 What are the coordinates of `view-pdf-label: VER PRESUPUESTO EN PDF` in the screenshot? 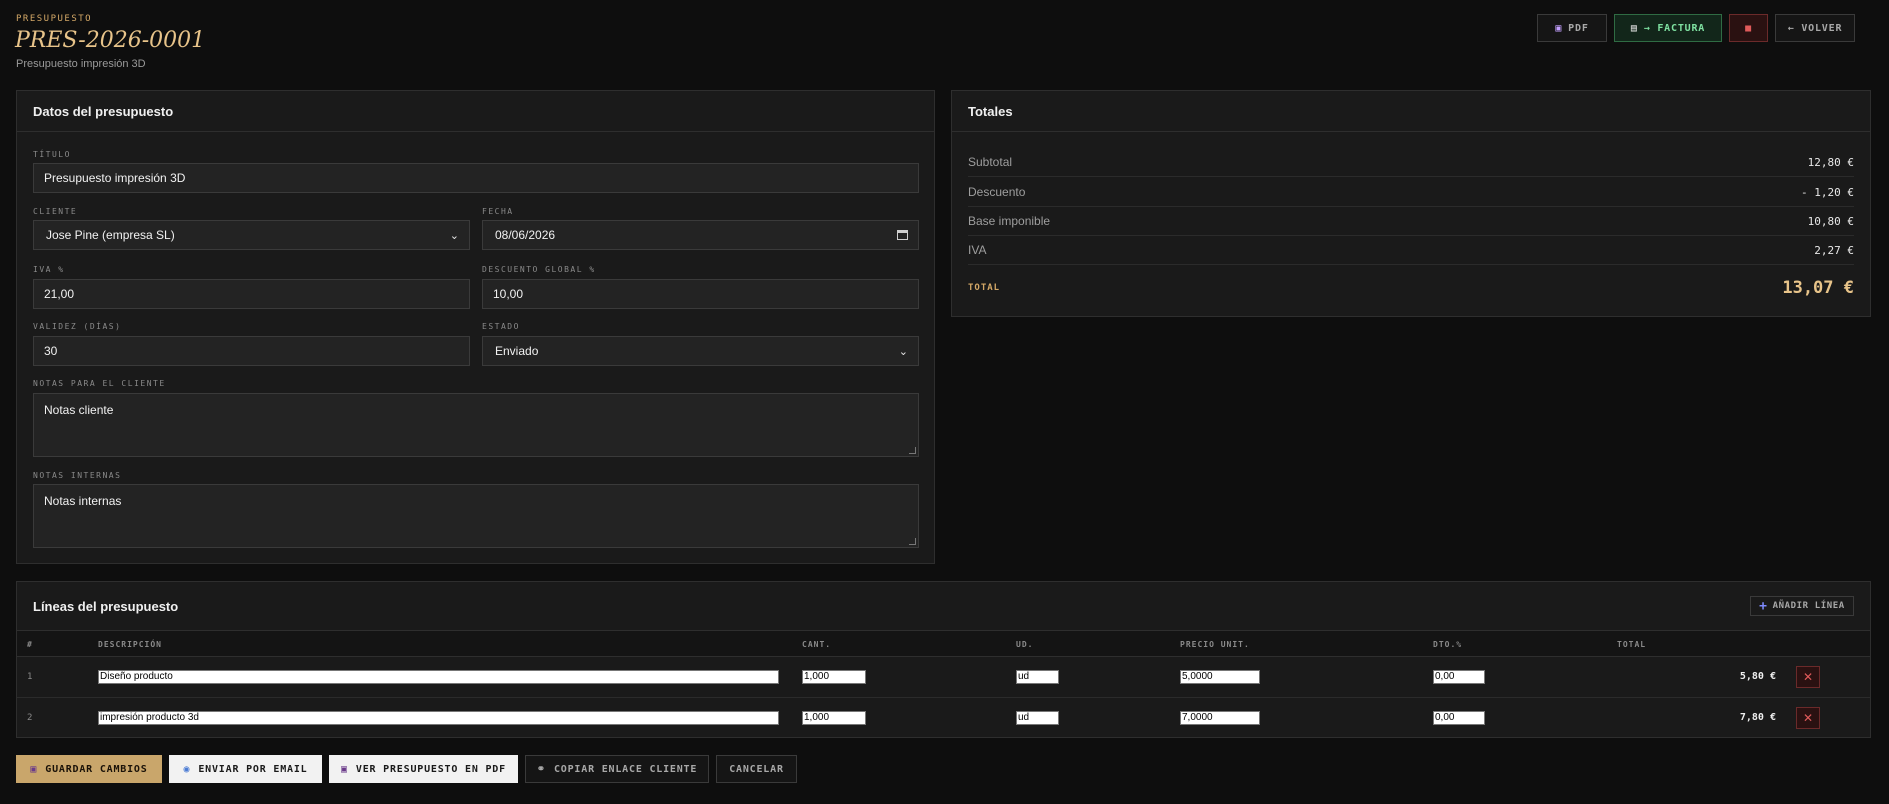 It's located at (430, 769).